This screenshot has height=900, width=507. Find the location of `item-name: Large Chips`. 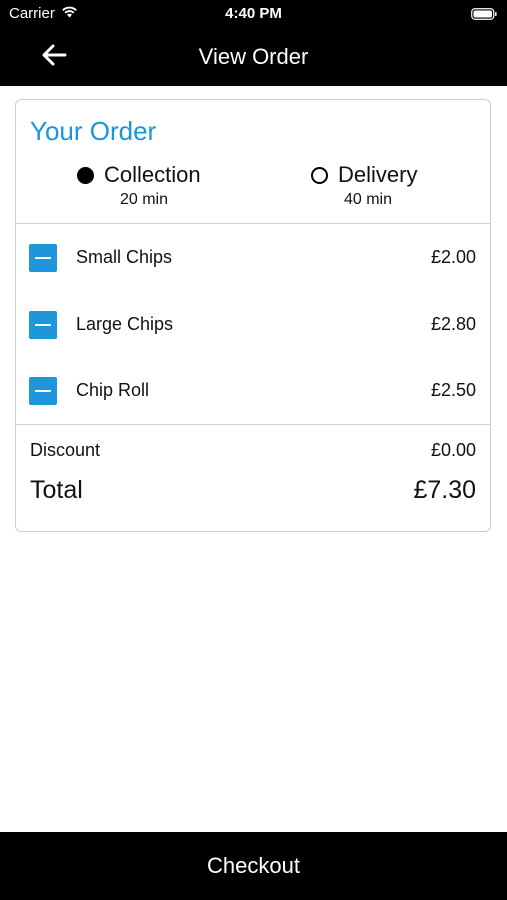

item-name: Large Chips is located at coordinates (125, 324).